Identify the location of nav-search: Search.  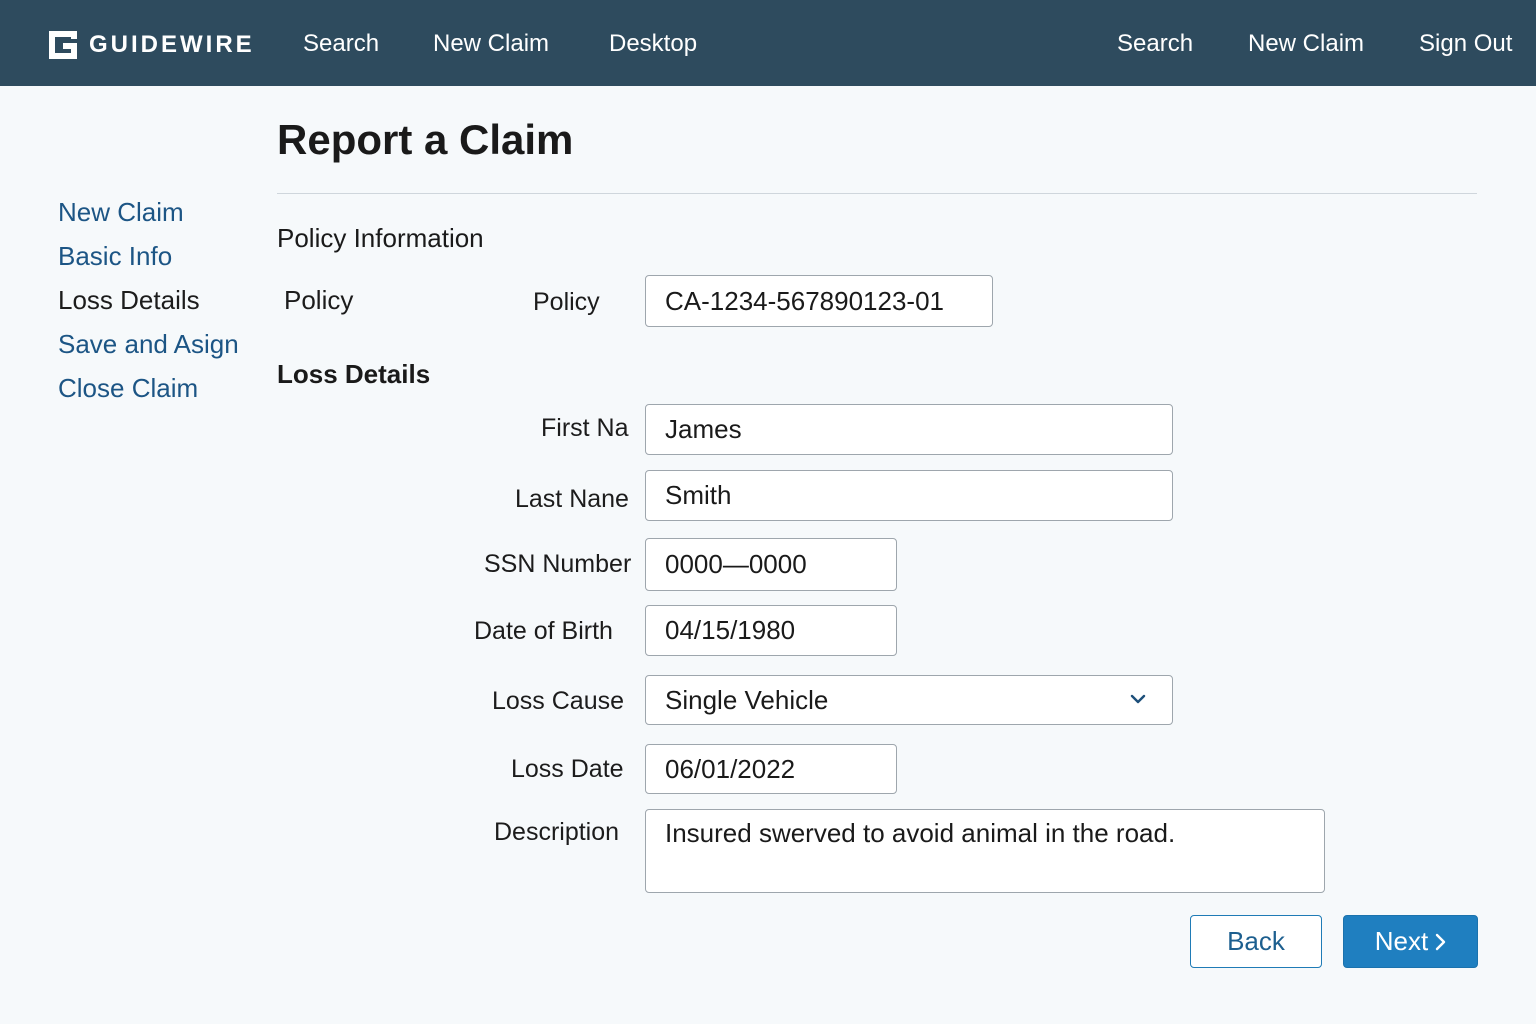
(341, 44).